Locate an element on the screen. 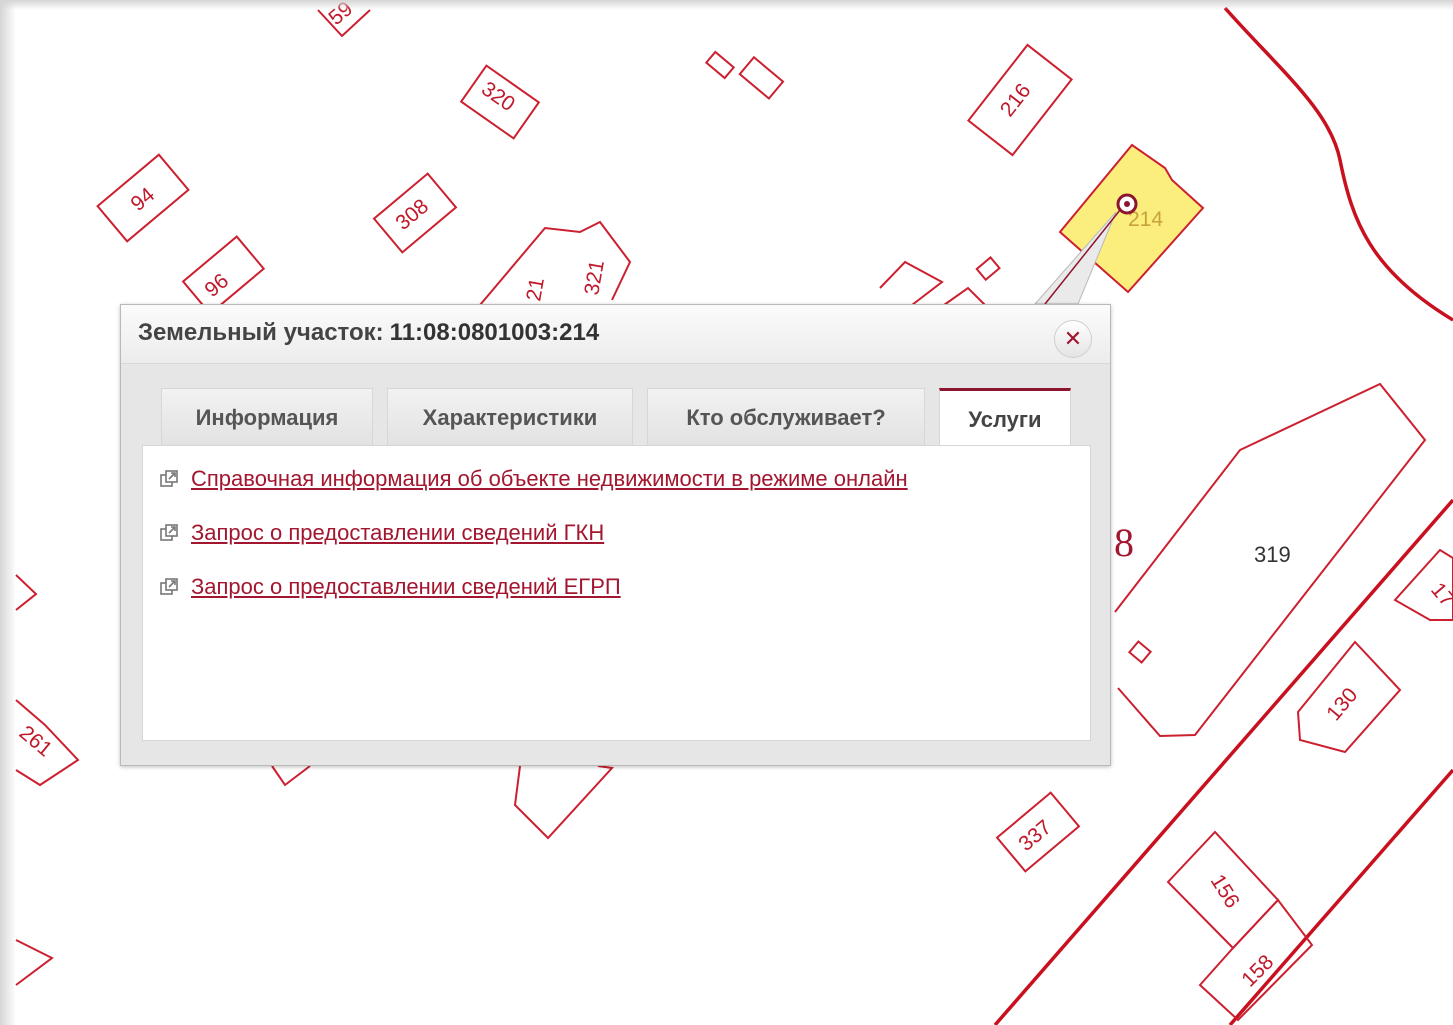 The height and width of the screenshot is (1025, 1453). plot-label-96: 96 is located at coordinates (216, 285).